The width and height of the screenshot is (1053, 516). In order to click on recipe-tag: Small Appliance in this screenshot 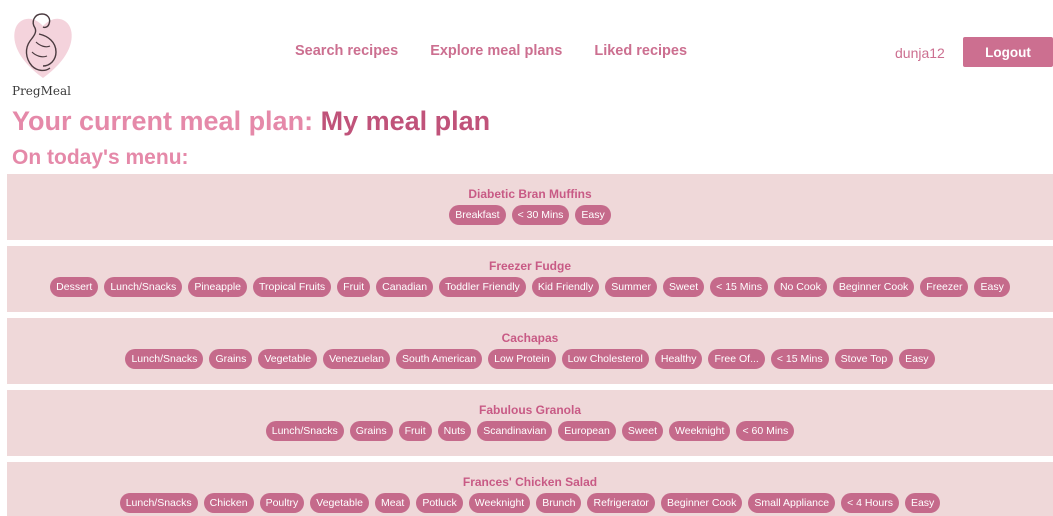, I will do `click(792, 503)`.